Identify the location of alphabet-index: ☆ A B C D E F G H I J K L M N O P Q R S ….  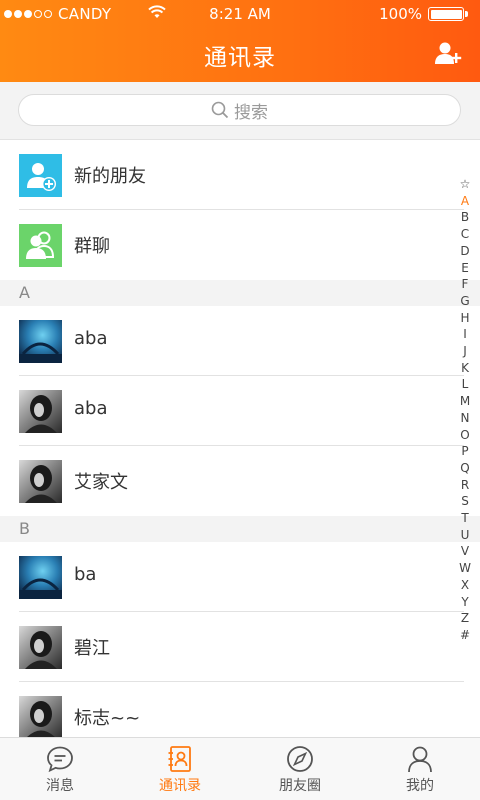
(465, 410).